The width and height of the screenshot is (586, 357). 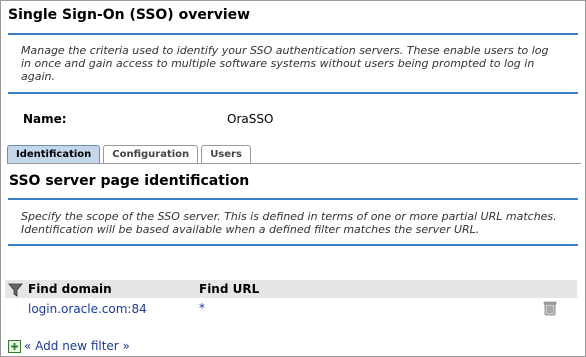 What do you see at coordinates (226, 154) in the screenshot?
I see `tab-users: Users` at bounding box center [226, 154].